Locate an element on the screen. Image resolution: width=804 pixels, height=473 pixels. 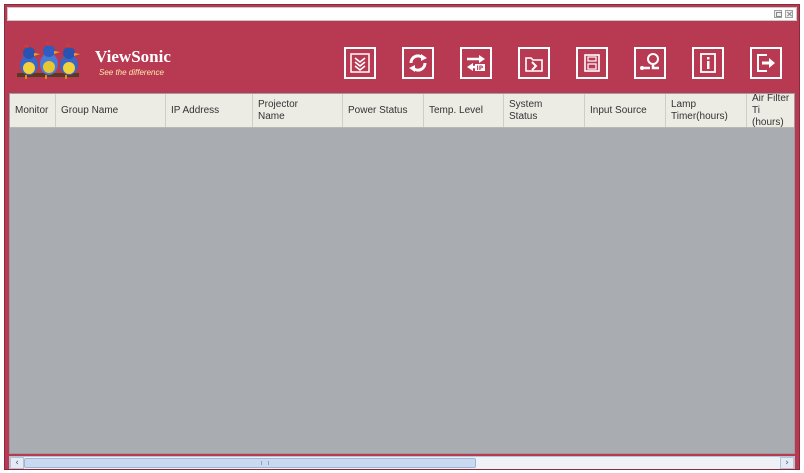
info-icon is located at coordinates (708, 63).